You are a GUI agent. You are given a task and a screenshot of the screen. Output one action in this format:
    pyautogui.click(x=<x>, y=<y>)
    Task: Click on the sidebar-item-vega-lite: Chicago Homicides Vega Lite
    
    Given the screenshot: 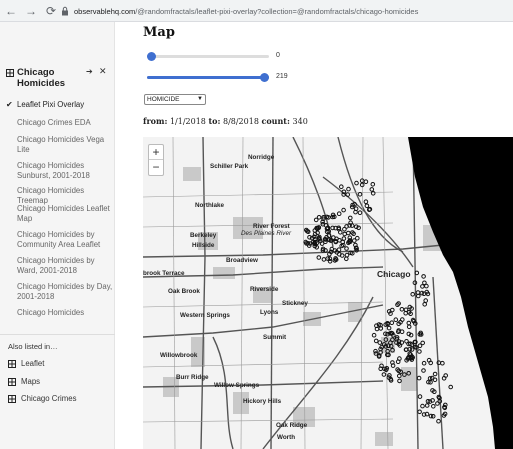 What is the action you would take?
    pyautogui.click(x=65, y=145)
    